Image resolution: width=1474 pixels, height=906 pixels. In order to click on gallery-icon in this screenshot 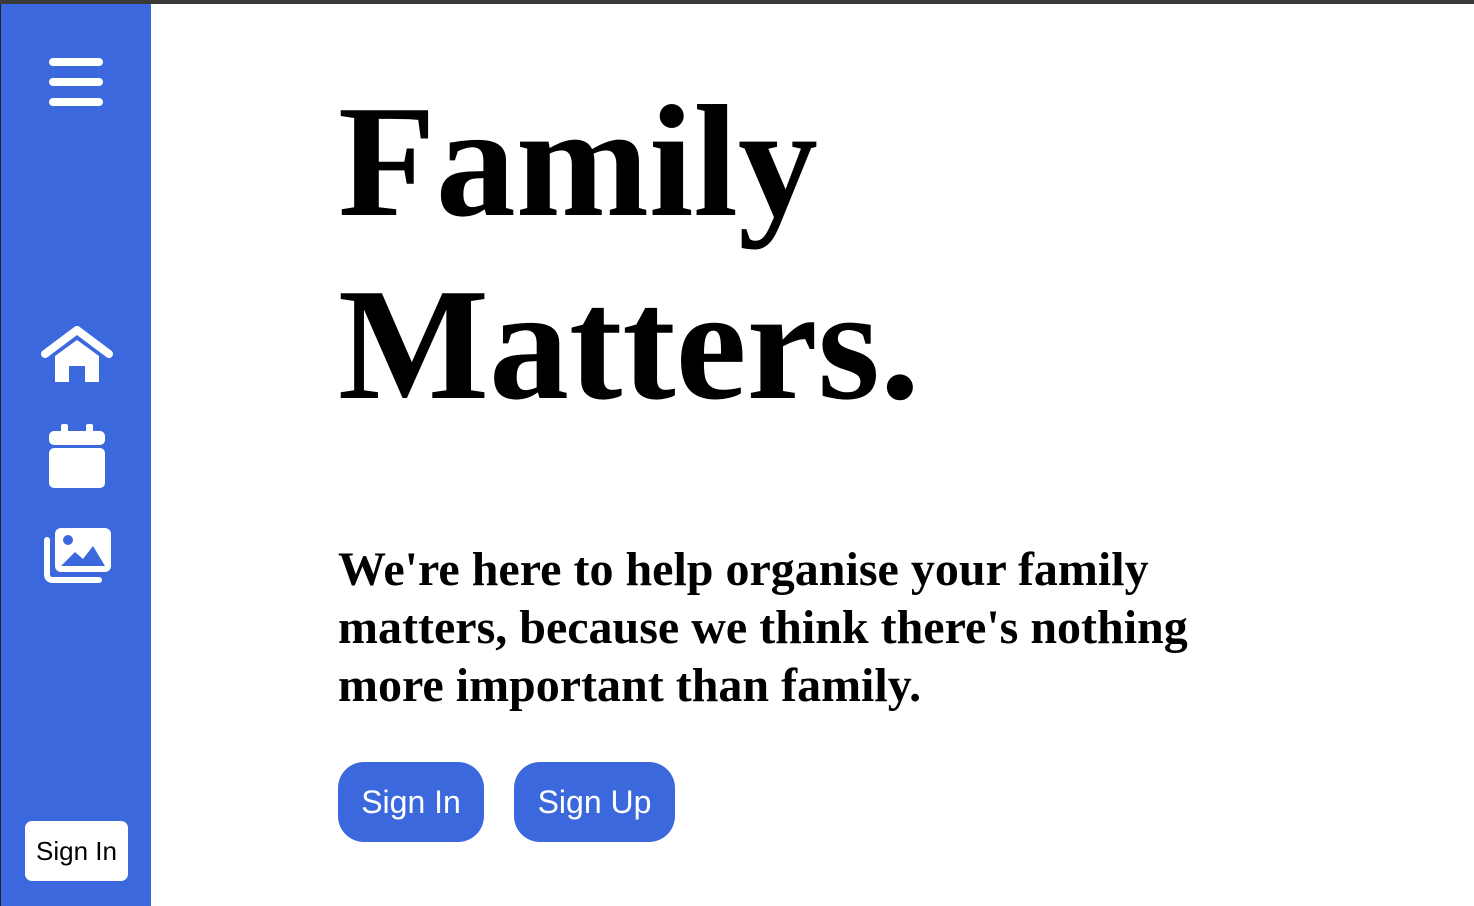, I will do `click(77, 556)`.